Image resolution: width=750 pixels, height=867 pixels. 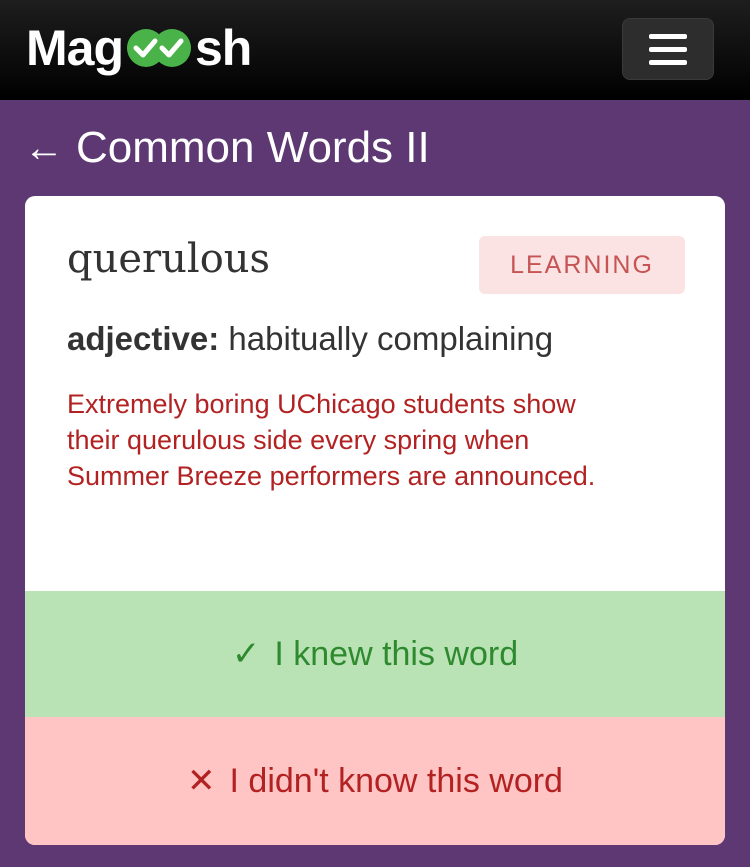 What do you see at coordinates (75, 48) in the screenshot?
I see `logo-text-left: Mag` at bounding box center [75, 48].